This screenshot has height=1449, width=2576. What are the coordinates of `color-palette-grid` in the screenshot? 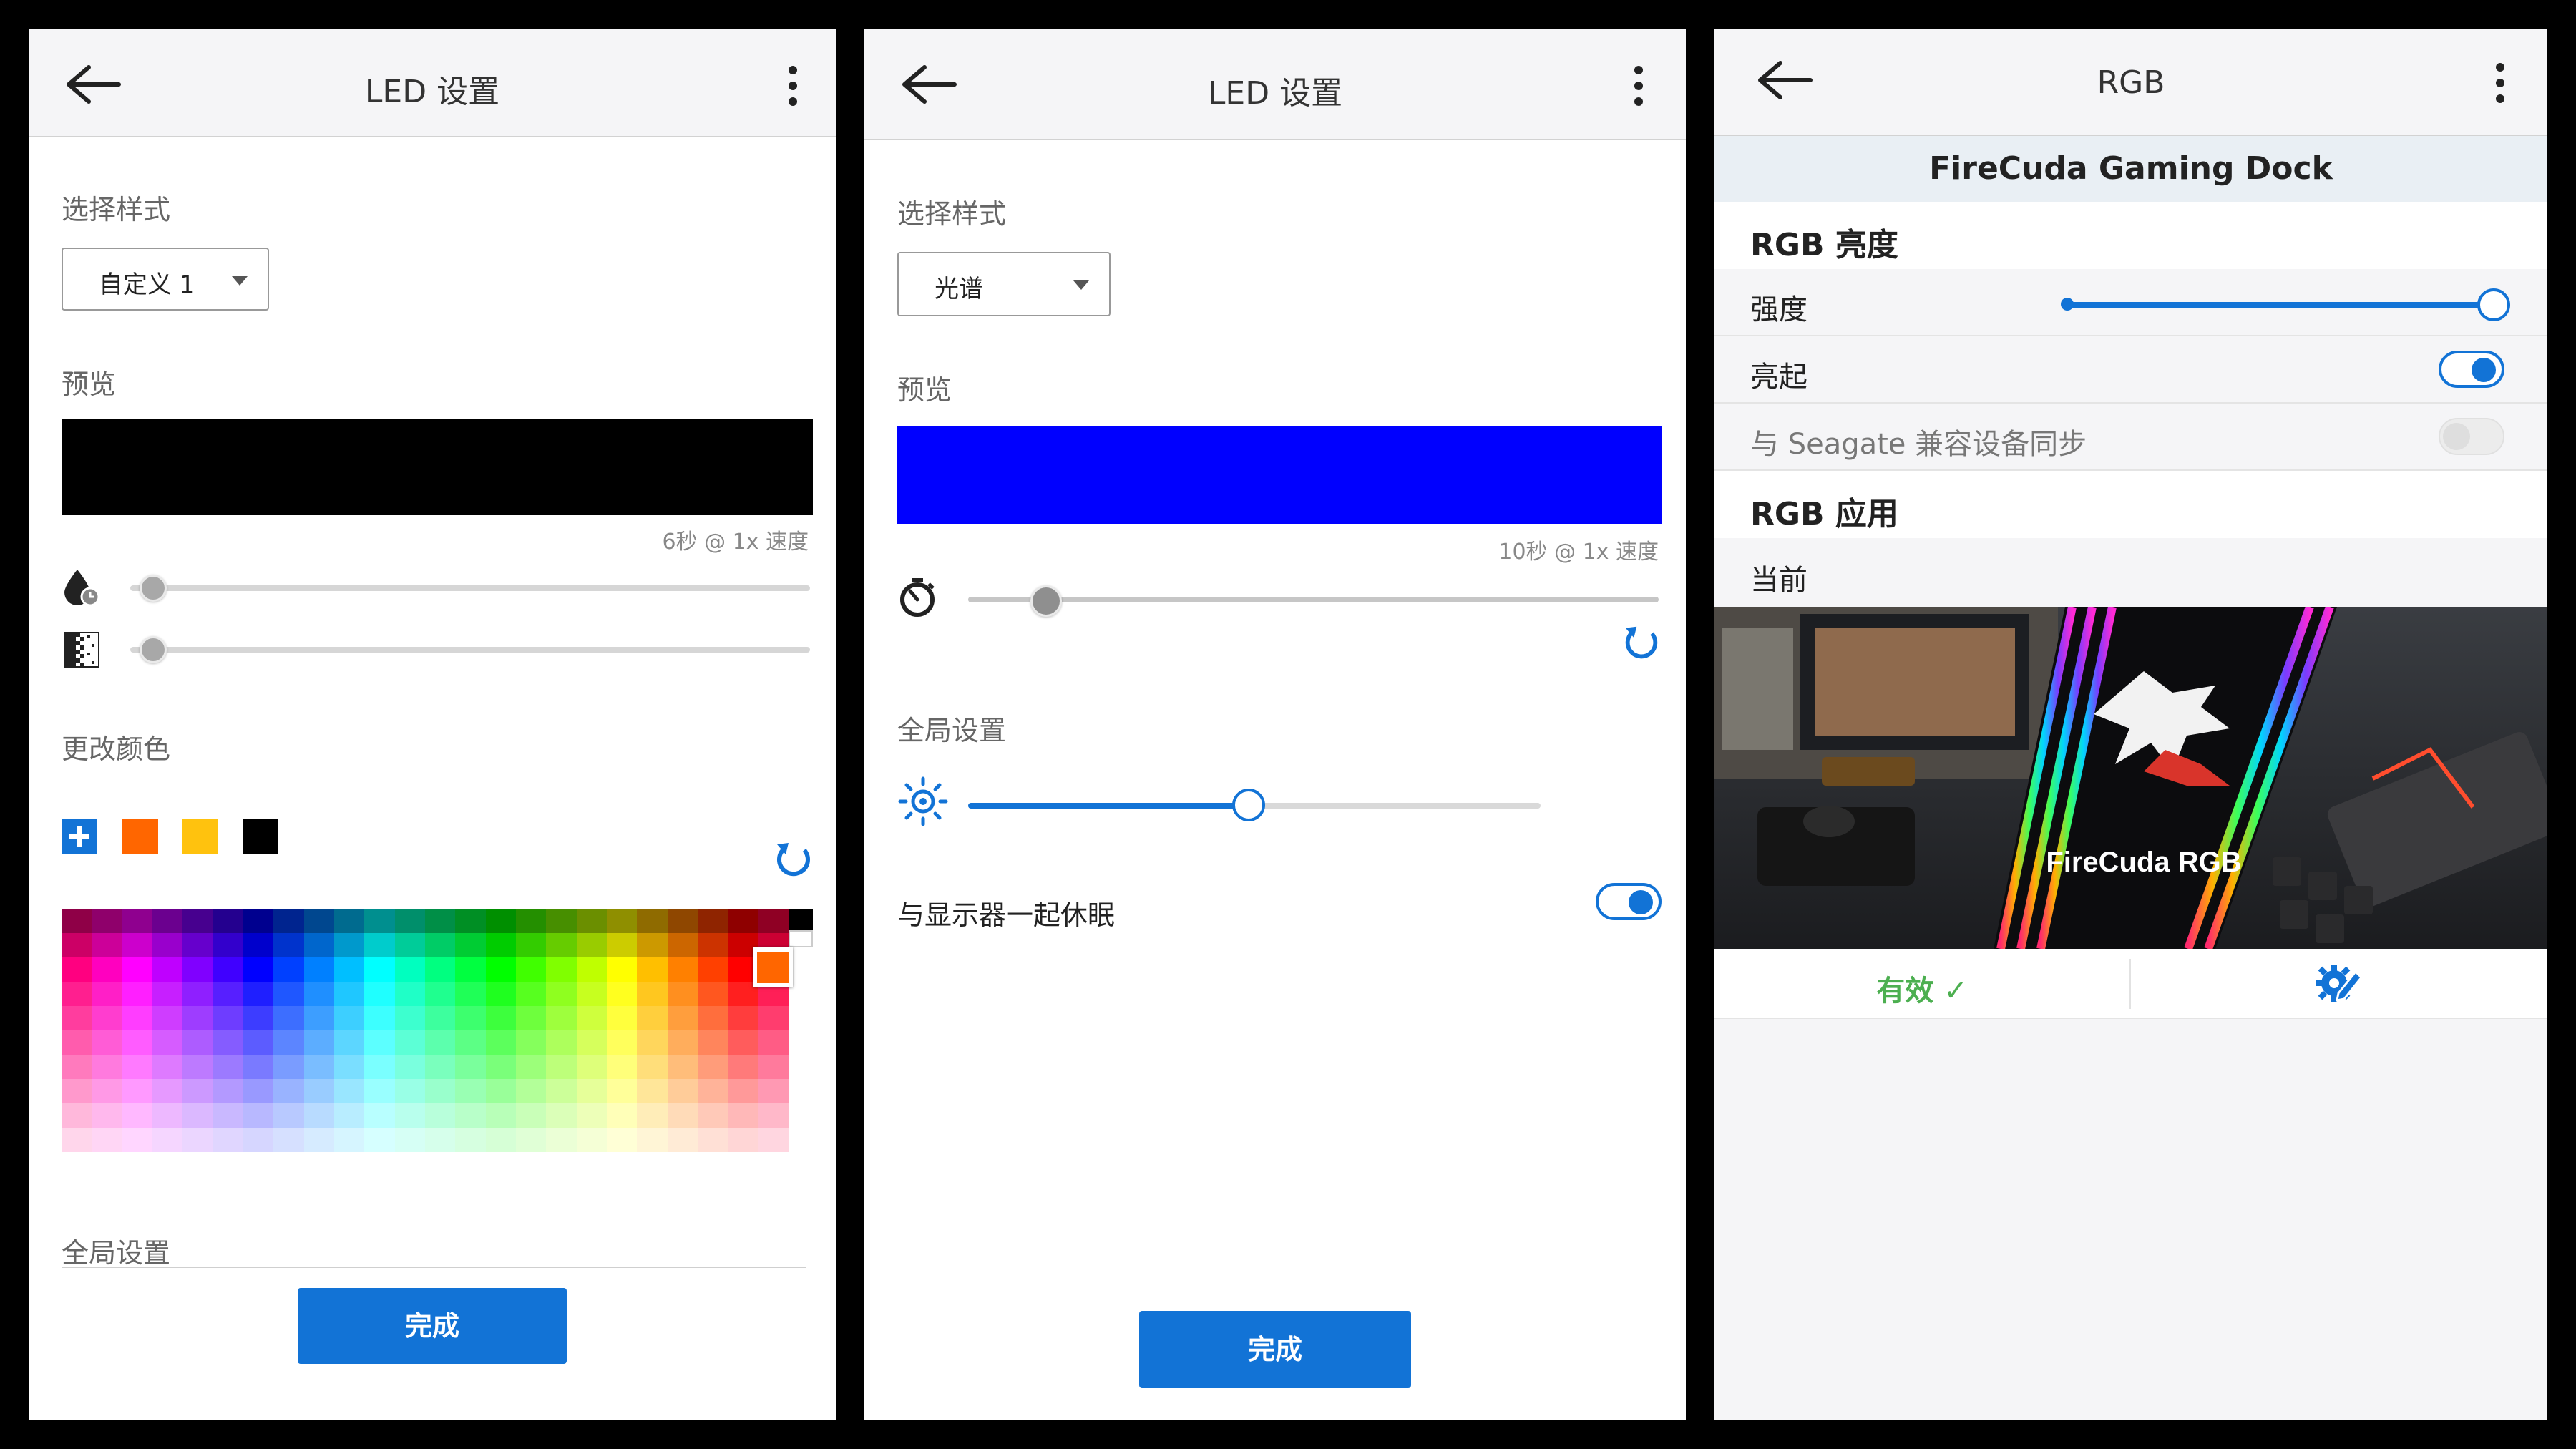 It's located at (425, 1030).